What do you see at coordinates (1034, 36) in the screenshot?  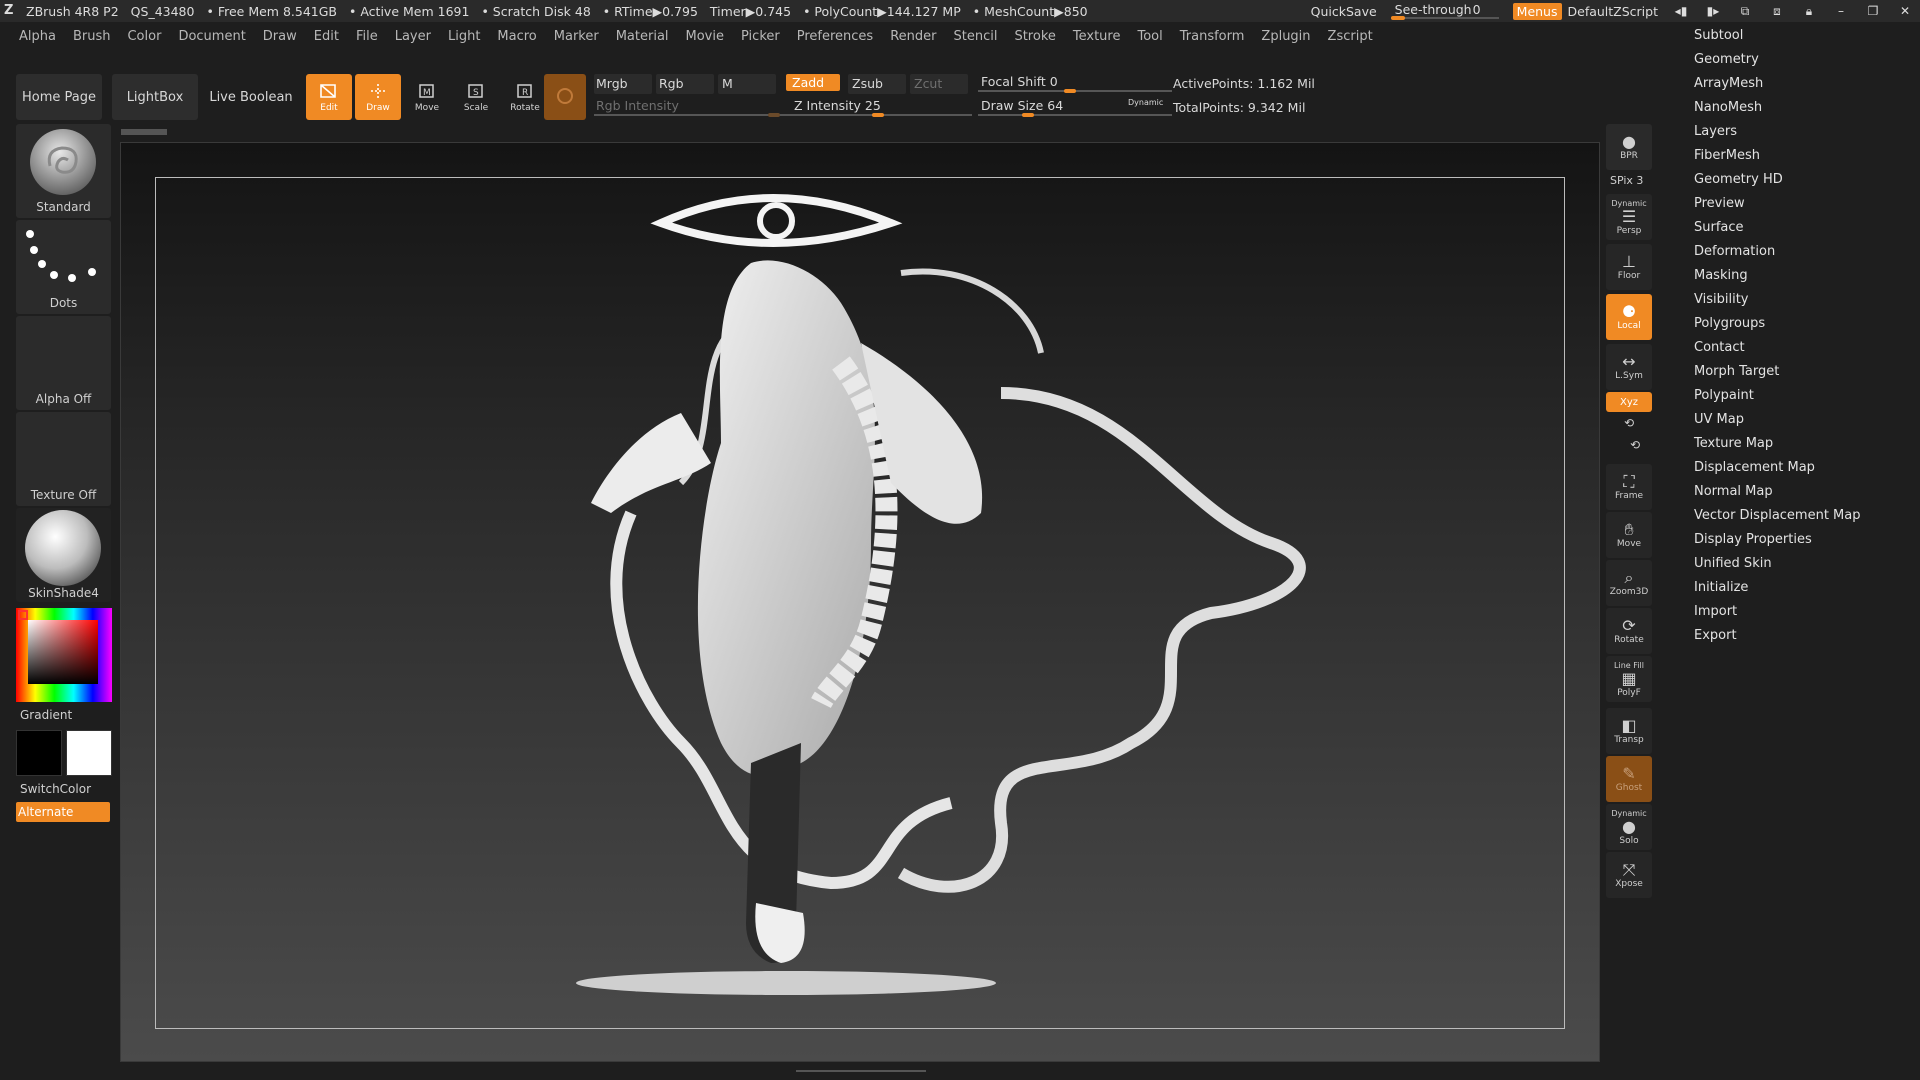 I see `menu-stroke: Stroke` at bounding box center [1034, 36].